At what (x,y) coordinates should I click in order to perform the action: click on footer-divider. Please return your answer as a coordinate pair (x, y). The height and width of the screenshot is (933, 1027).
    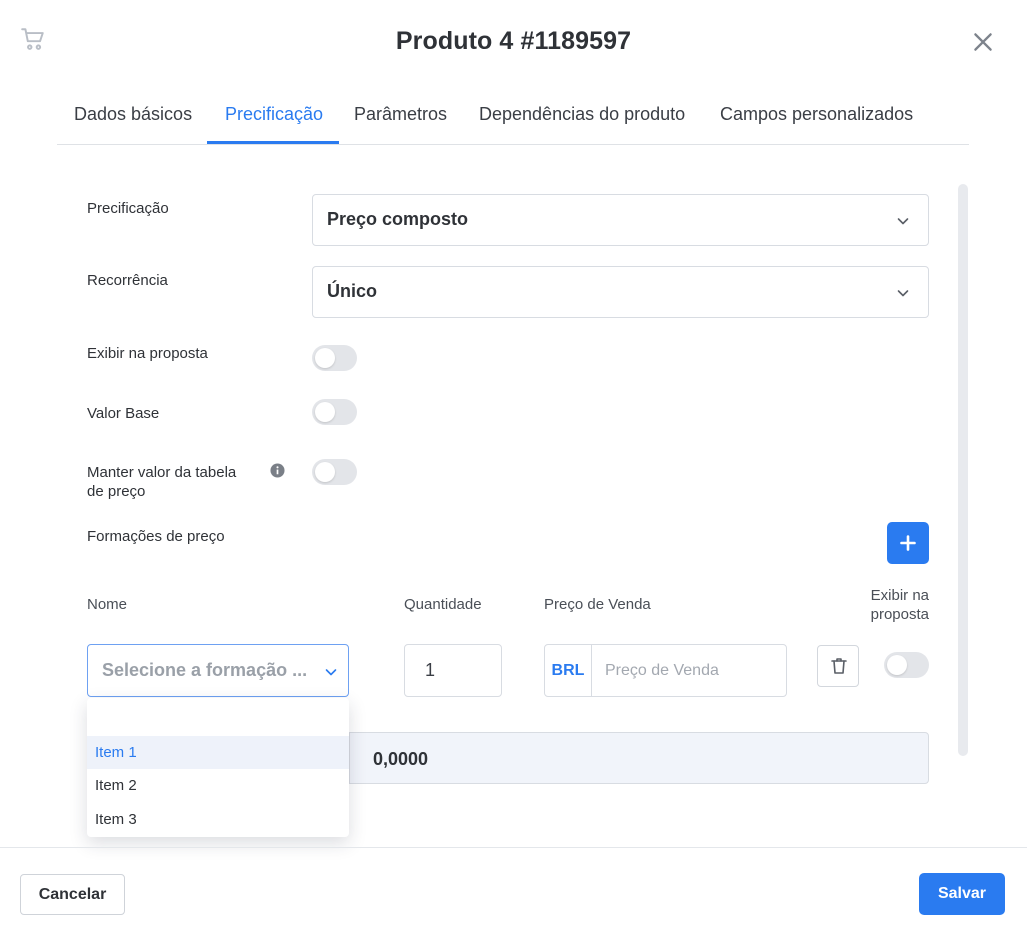
    Looking at the image, I should click on (513, 847).